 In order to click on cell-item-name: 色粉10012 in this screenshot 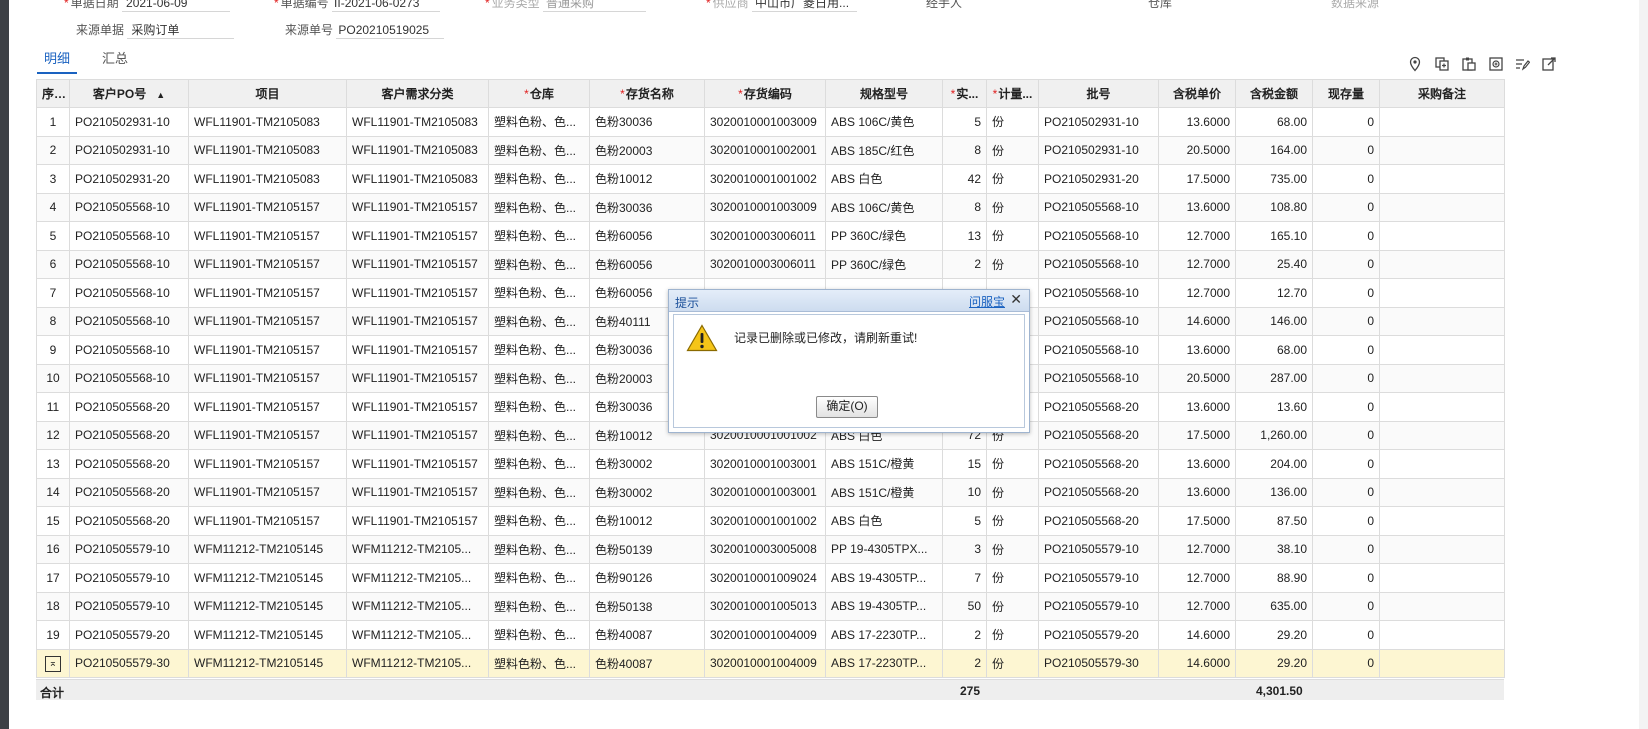, I will do `click(647, 179)`.